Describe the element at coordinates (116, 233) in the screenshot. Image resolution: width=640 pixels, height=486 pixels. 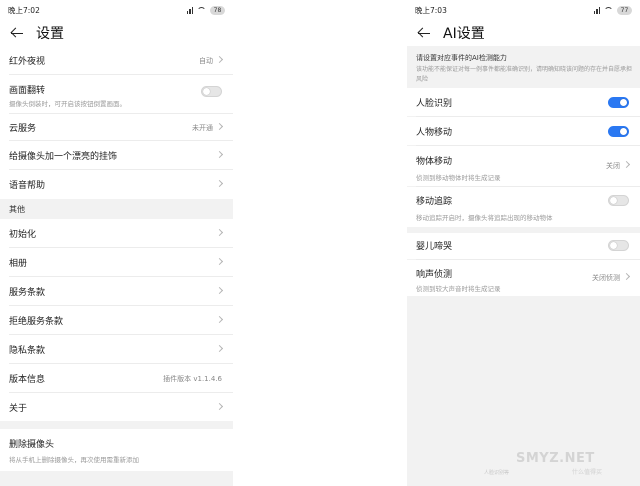
I see `setting-initialize: 初始化` at that location.